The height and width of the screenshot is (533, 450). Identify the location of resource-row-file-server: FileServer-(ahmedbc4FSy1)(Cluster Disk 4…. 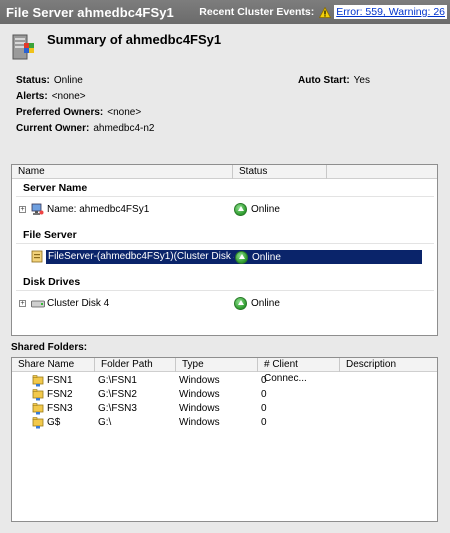
(224, 257).